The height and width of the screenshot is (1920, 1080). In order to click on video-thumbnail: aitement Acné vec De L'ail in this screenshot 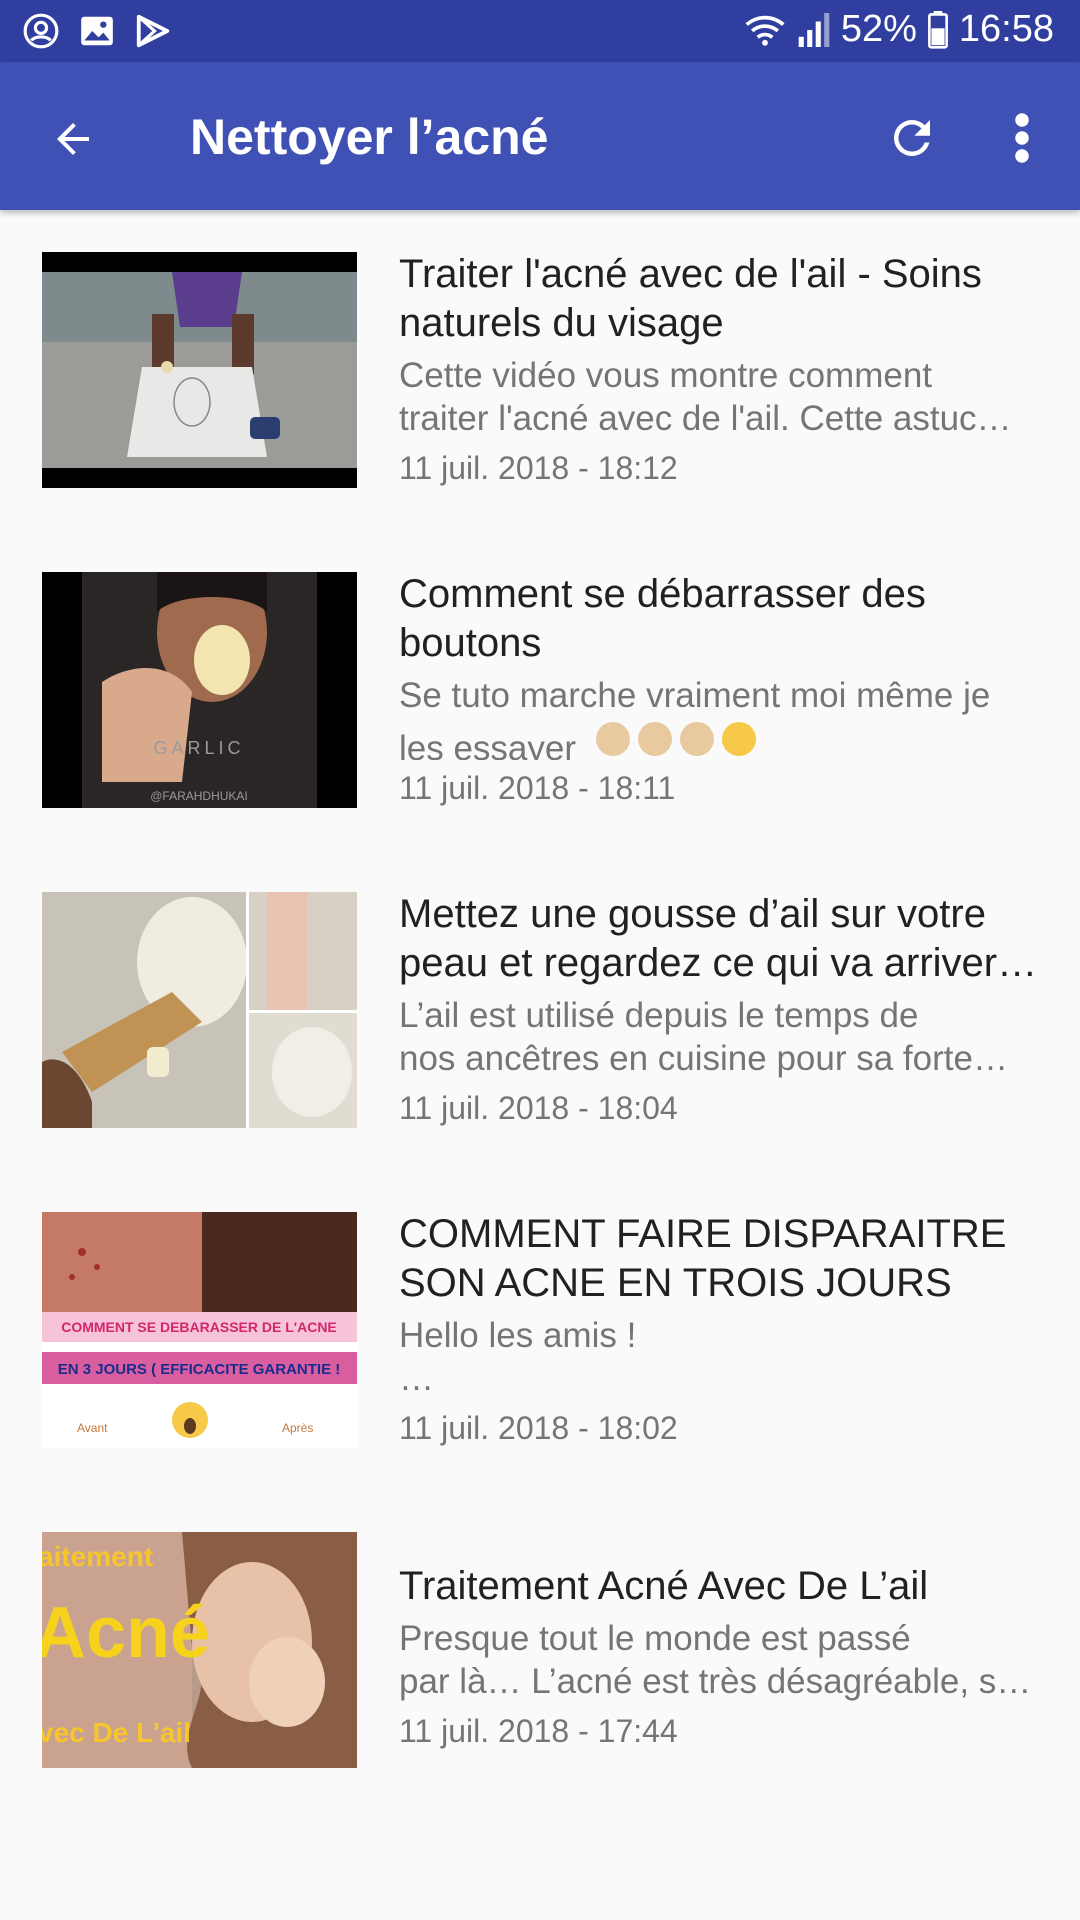, I will do `click(199, 1650)`.